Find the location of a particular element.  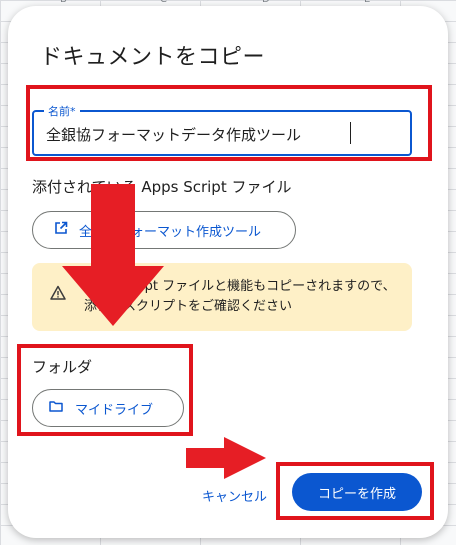

attached-script-chip: 全銀協フォーマット作成ツール is located at coordinates (164, 230).